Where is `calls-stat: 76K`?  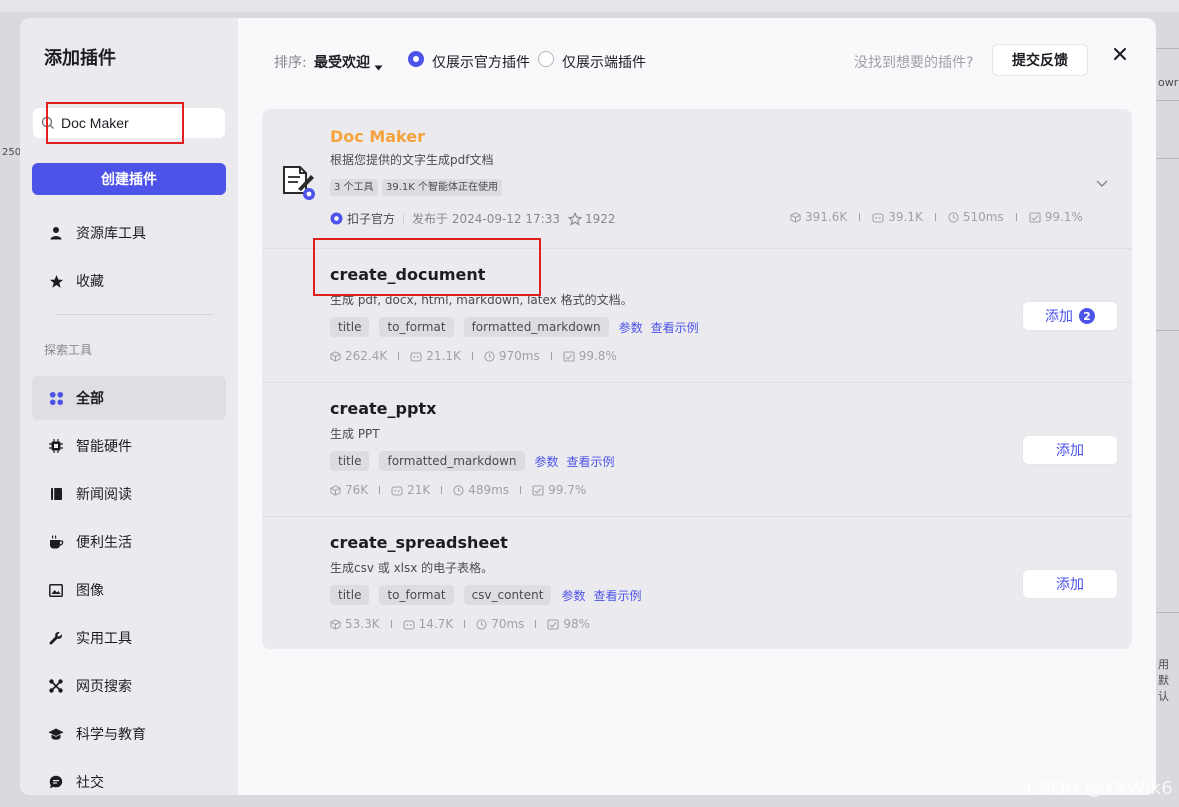 calls-stat: 76K is located at coordinates (349, 490).